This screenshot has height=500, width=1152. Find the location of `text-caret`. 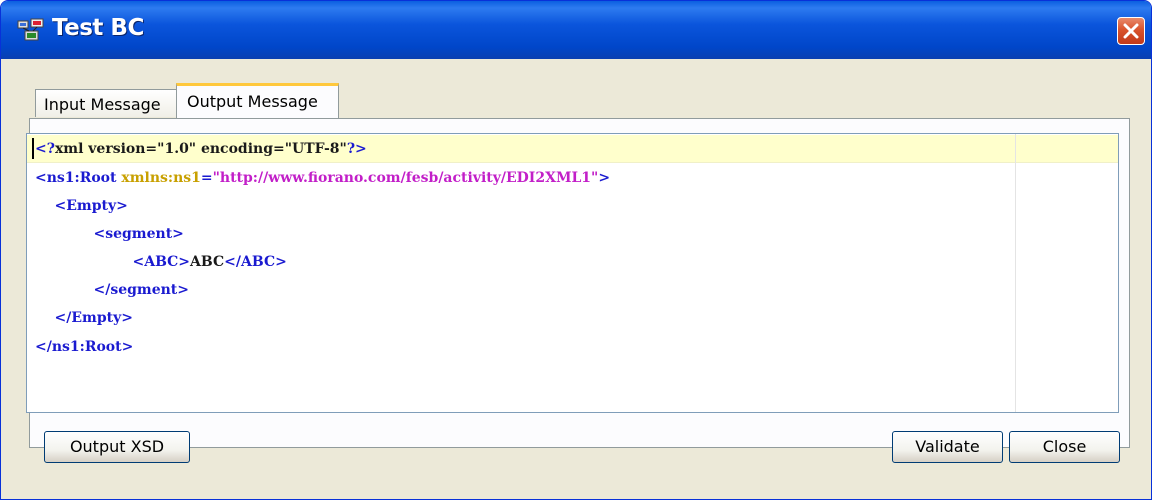

text-caret is located at coordinates (33, 148).